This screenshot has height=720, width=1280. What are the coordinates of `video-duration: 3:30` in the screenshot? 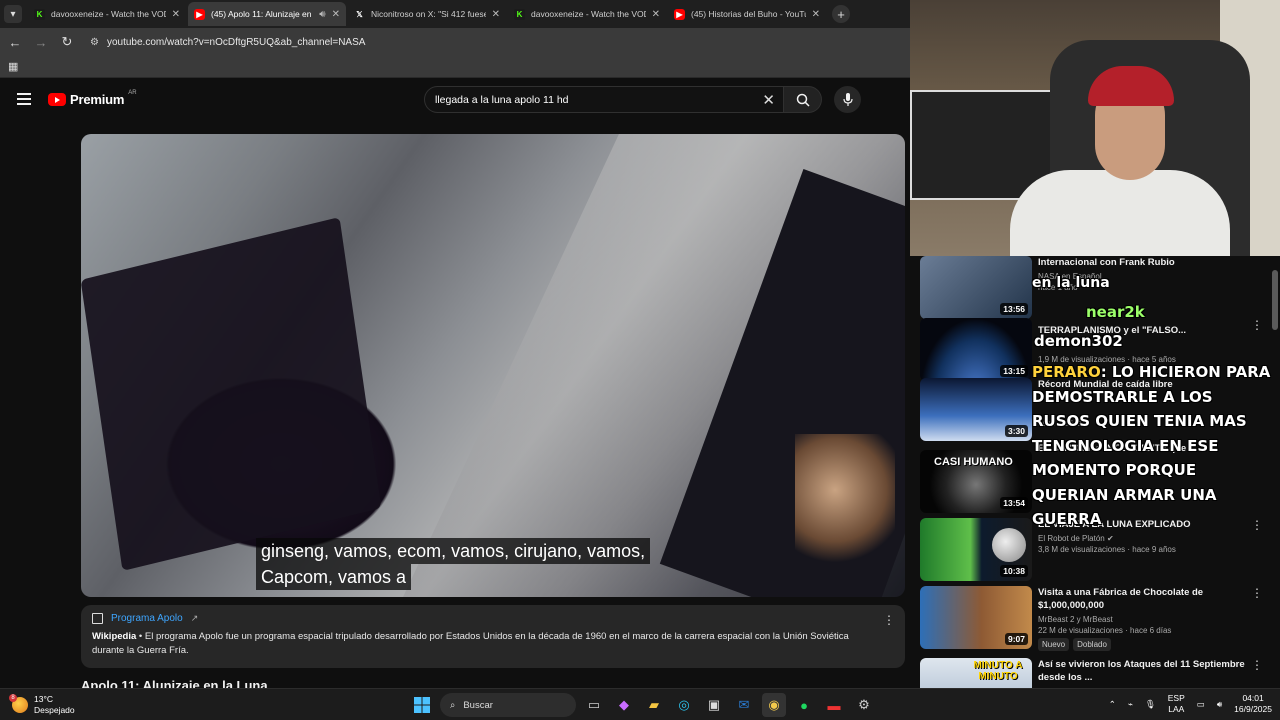 It's located at (1016, 431).